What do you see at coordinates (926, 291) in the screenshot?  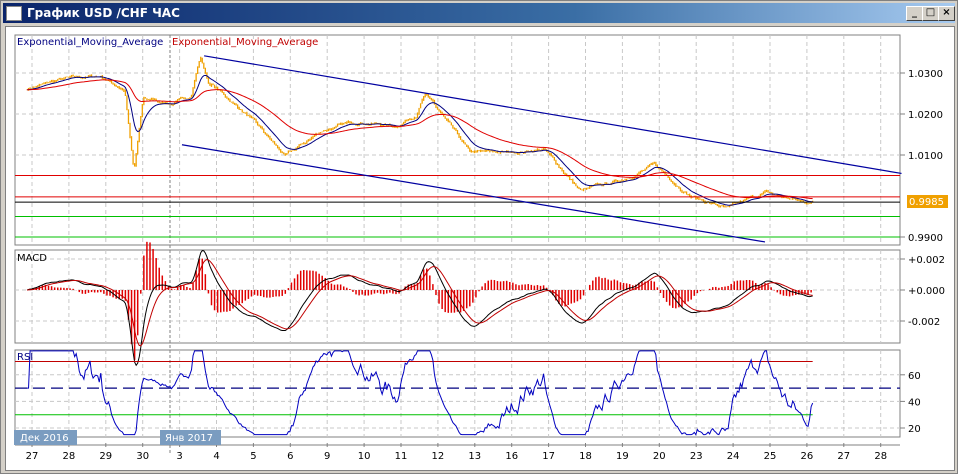 I see `y-tick-label: +0.000` at bounding box center [926, 291].